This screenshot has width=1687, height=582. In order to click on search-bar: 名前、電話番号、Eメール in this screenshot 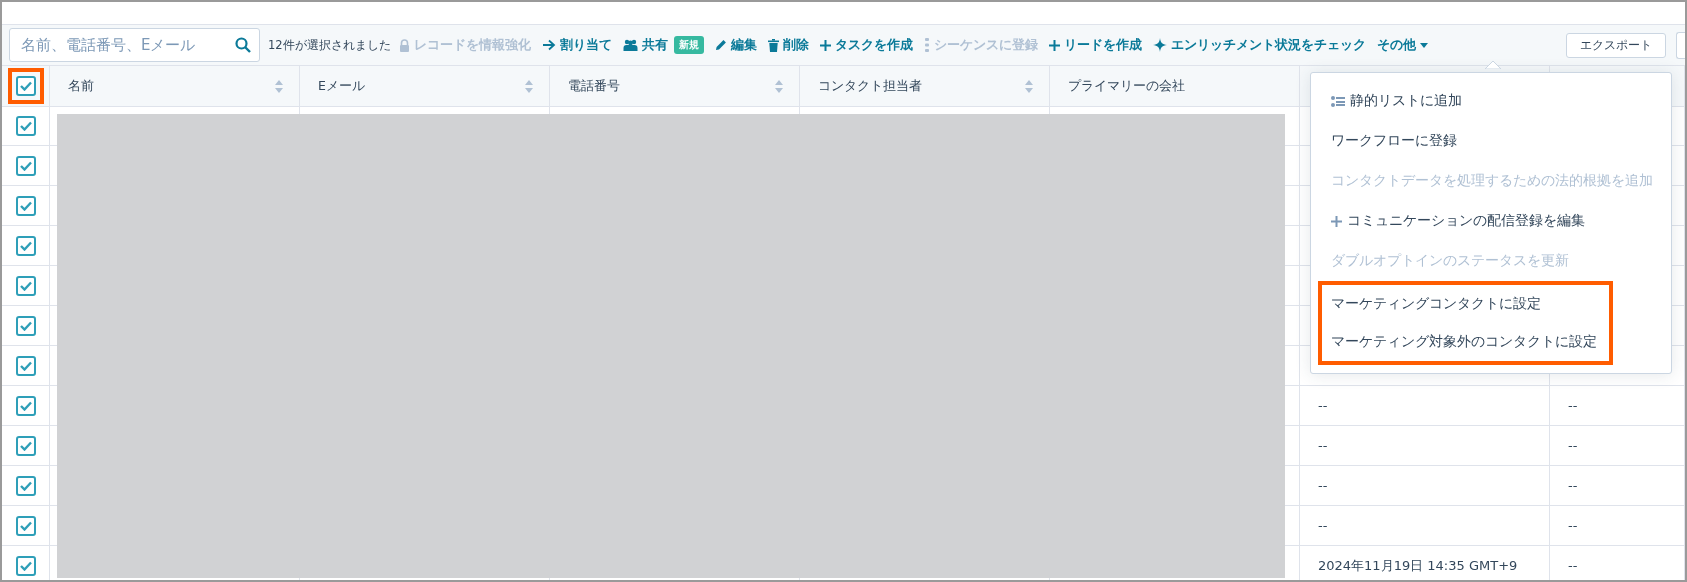, I will do `click(134, 45)`.